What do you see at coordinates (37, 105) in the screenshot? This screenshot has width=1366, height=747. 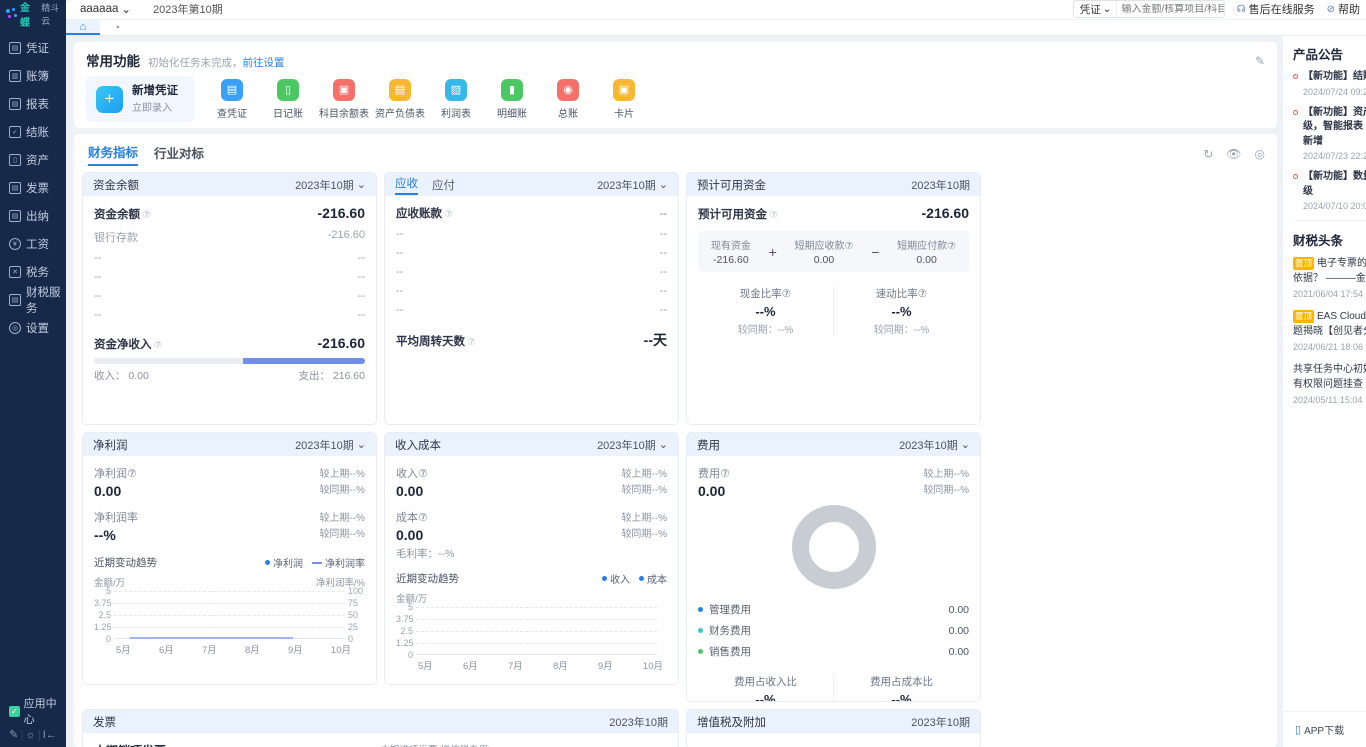 I see `sidebar-item-label: 报表` at bounding box center [37, 105].